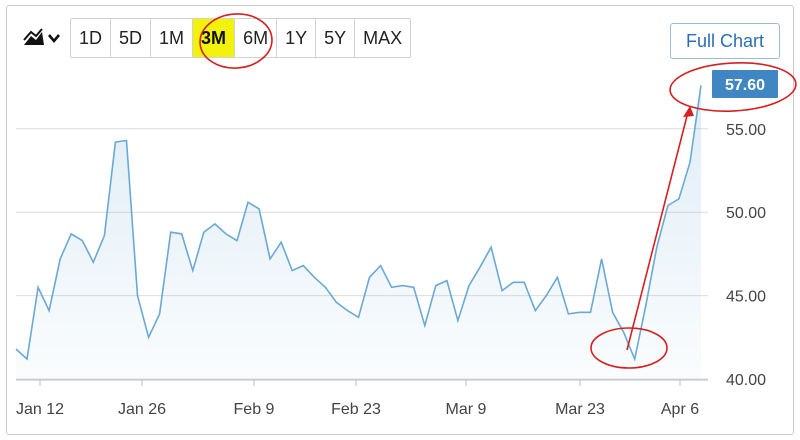 The height and width of the screenshot is (440, 800). I want to click on y-tick-label: 40.00, so click(746, 380).